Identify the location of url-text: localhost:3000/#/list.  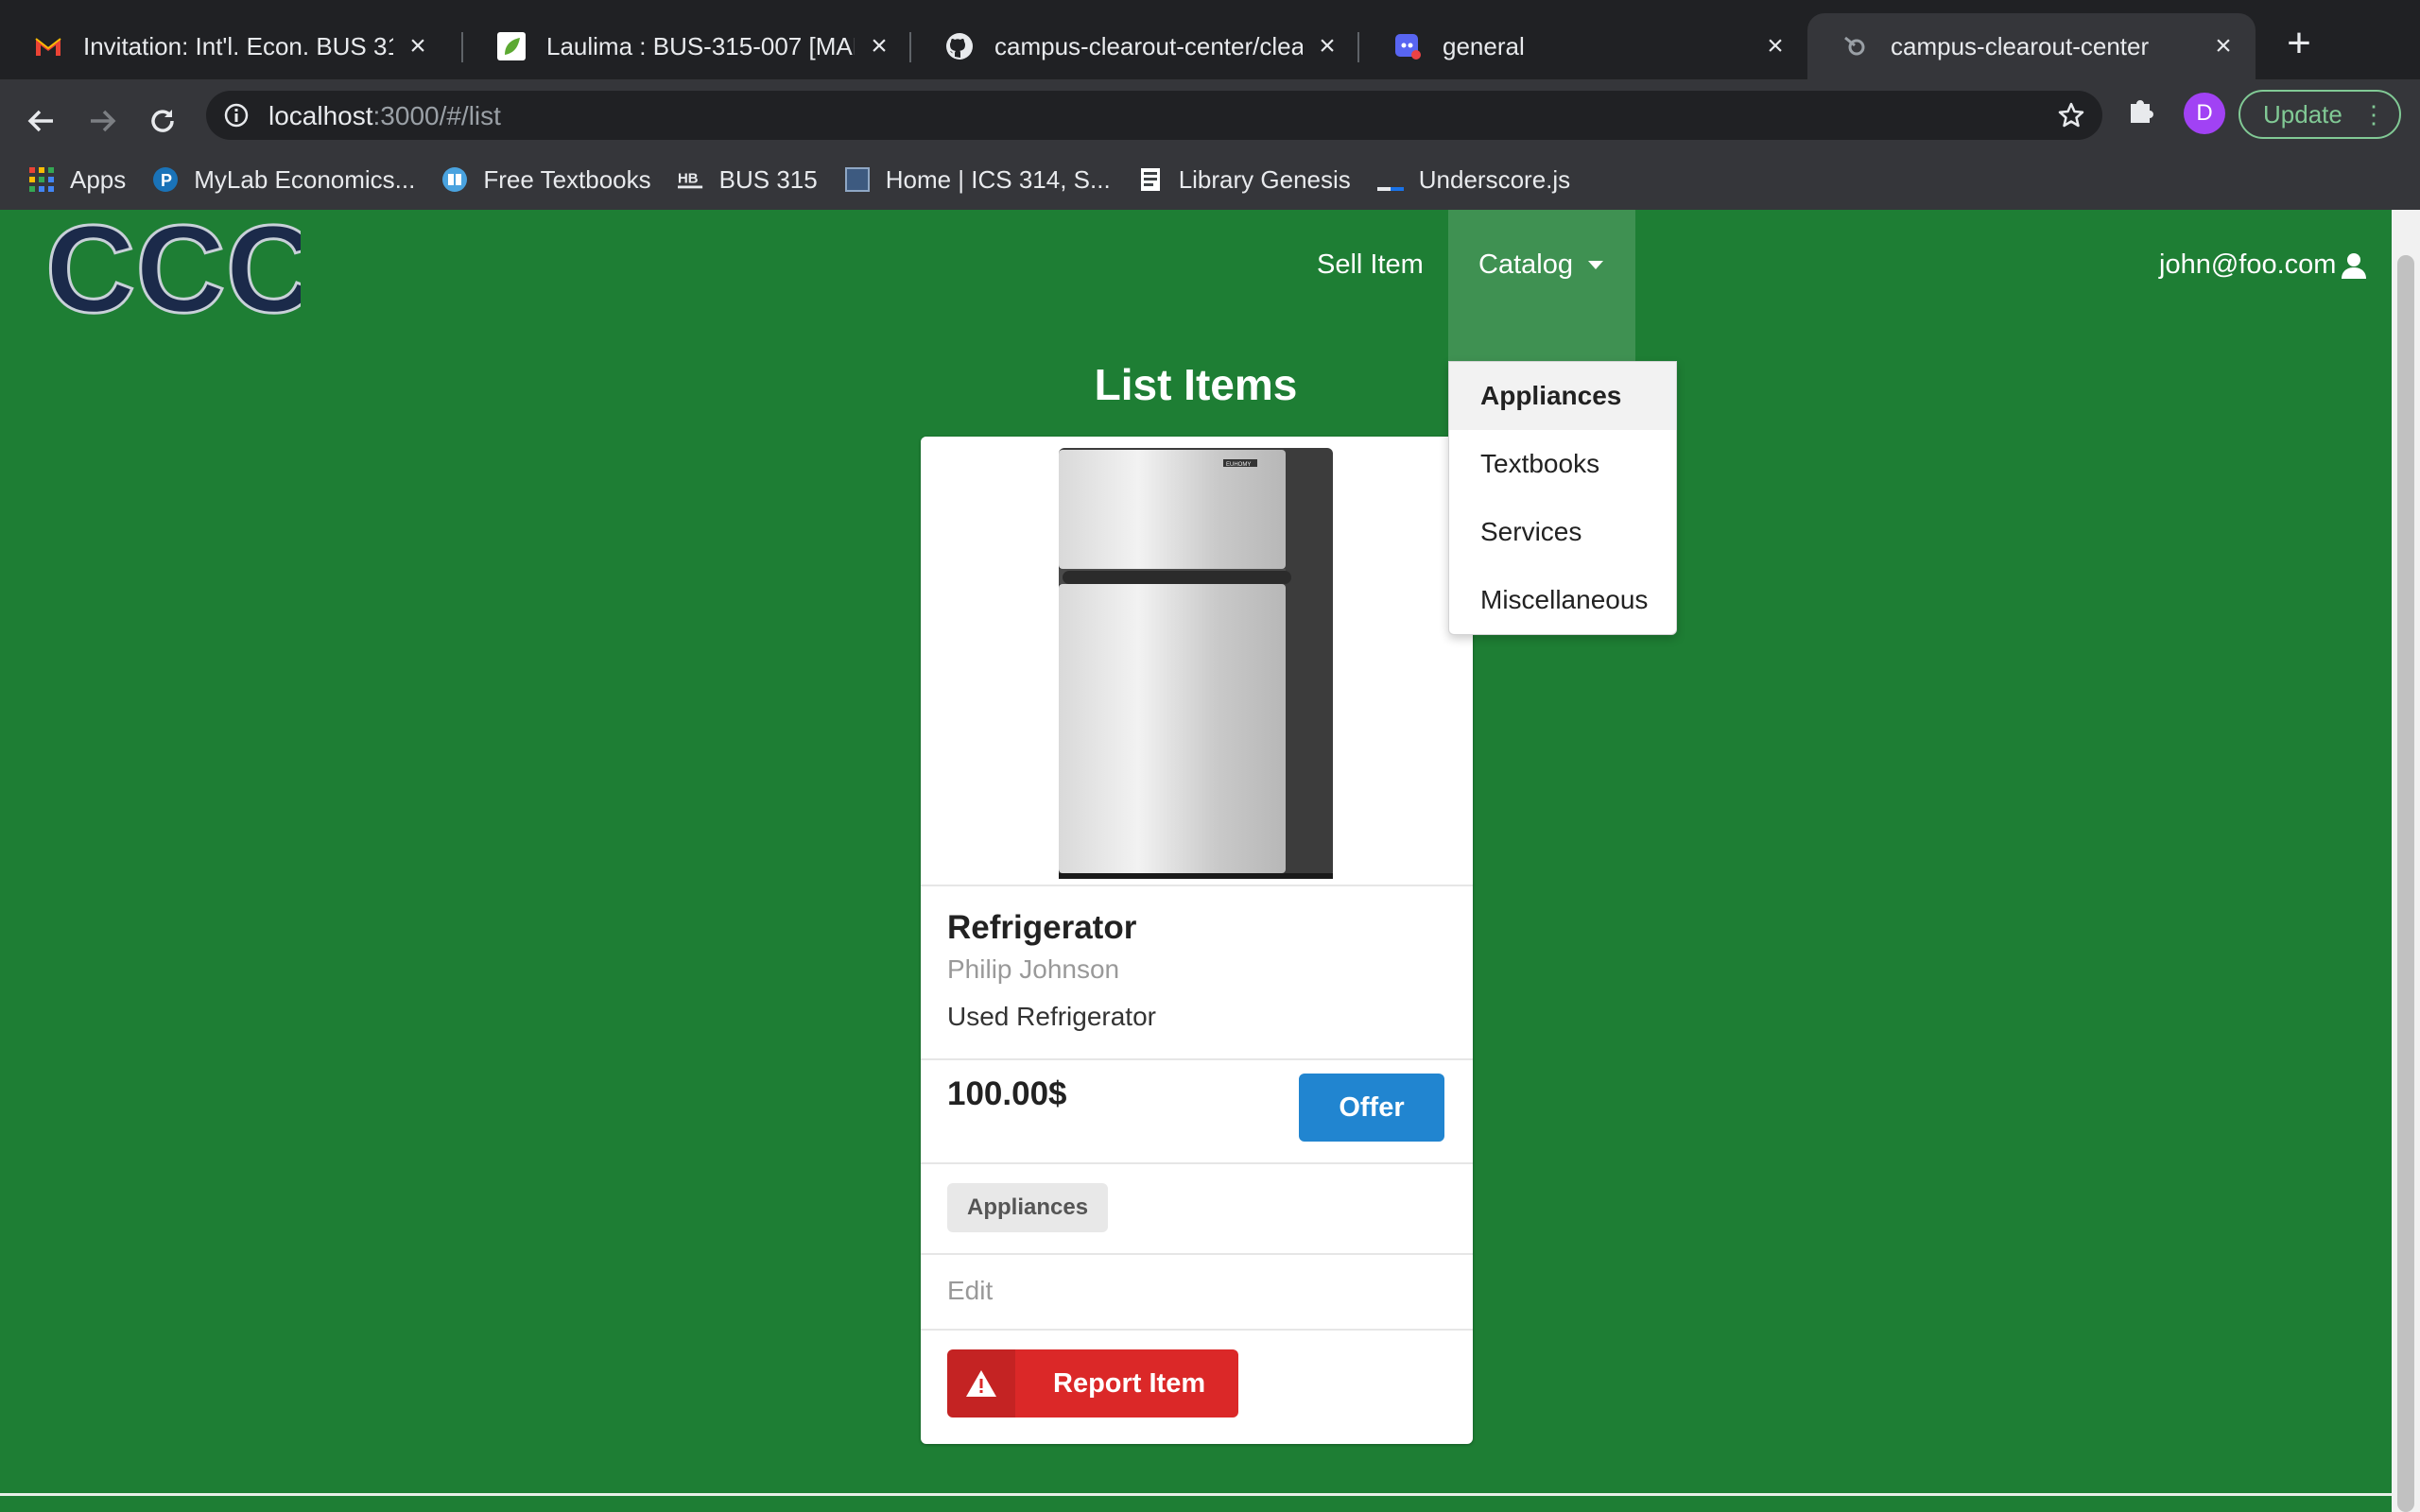
(384, 116).